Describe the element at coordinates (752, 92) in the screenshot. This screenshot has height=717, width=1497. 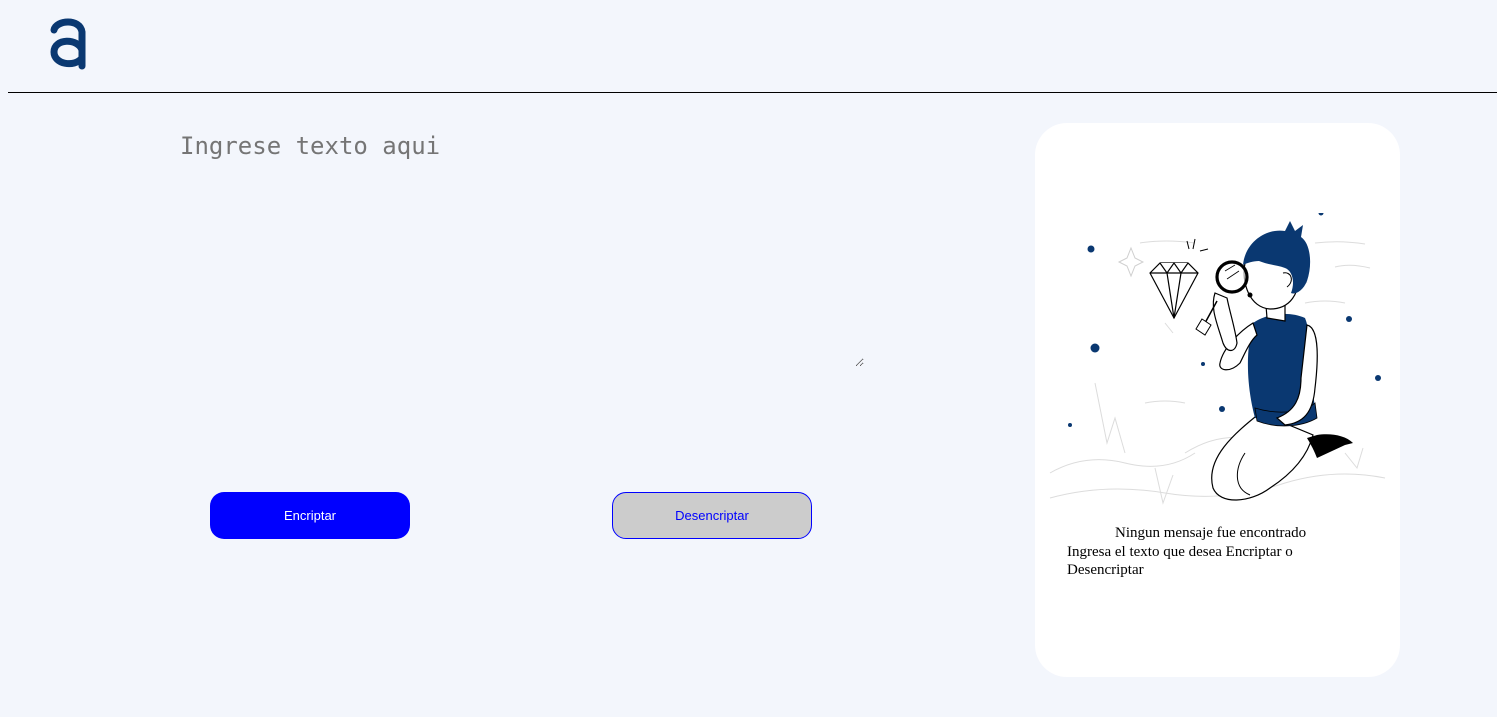
I see `header-divider` at that location.